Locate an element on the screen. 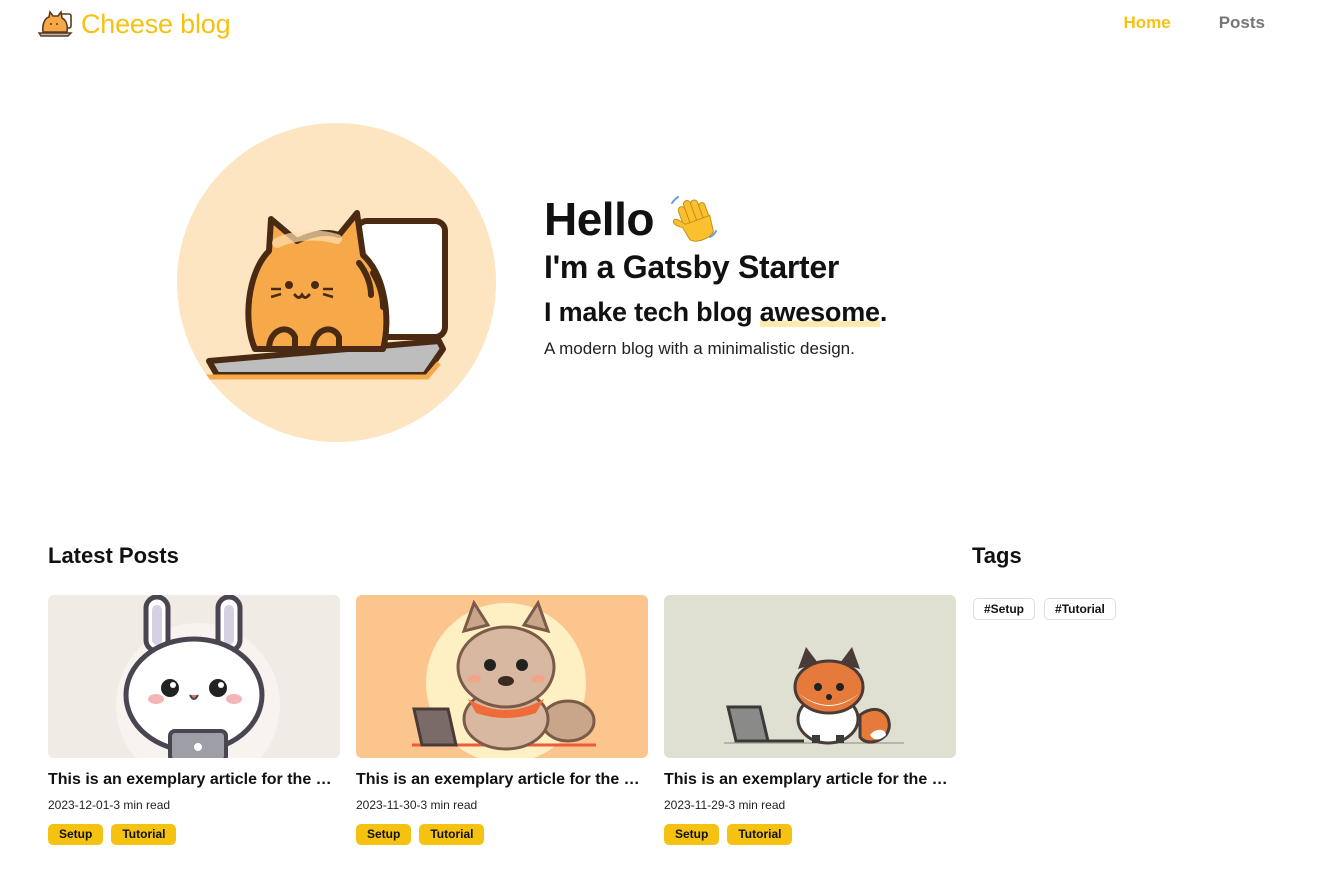  cat-on-laptop-illustration is located at coordinates (336, 282).